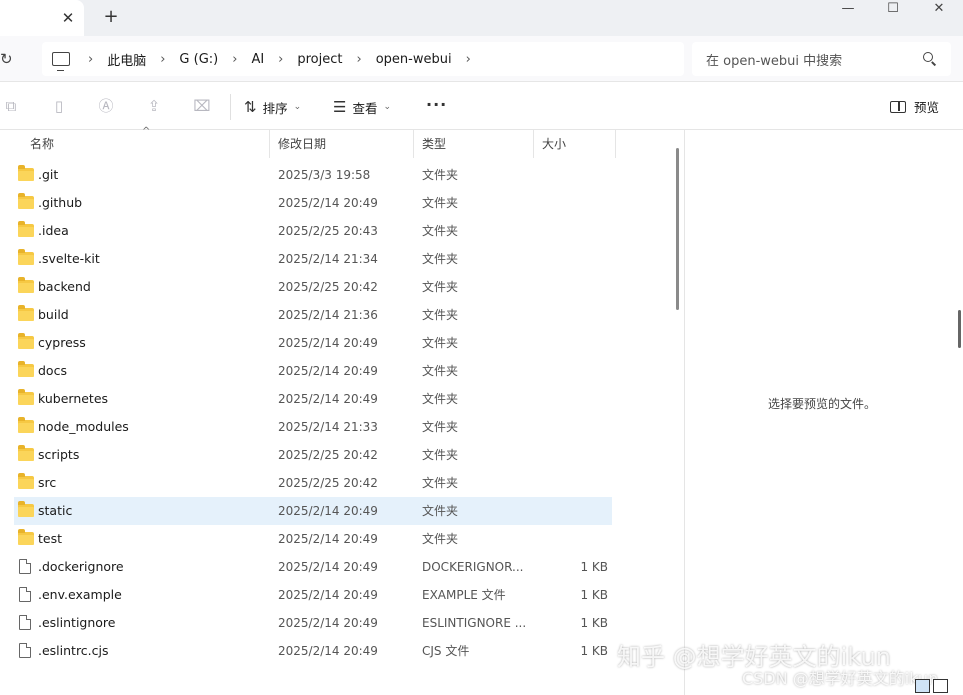  Describe the element at coordinates (111, 17) in the screenshot. I see `new-tab-button: +` at that location.